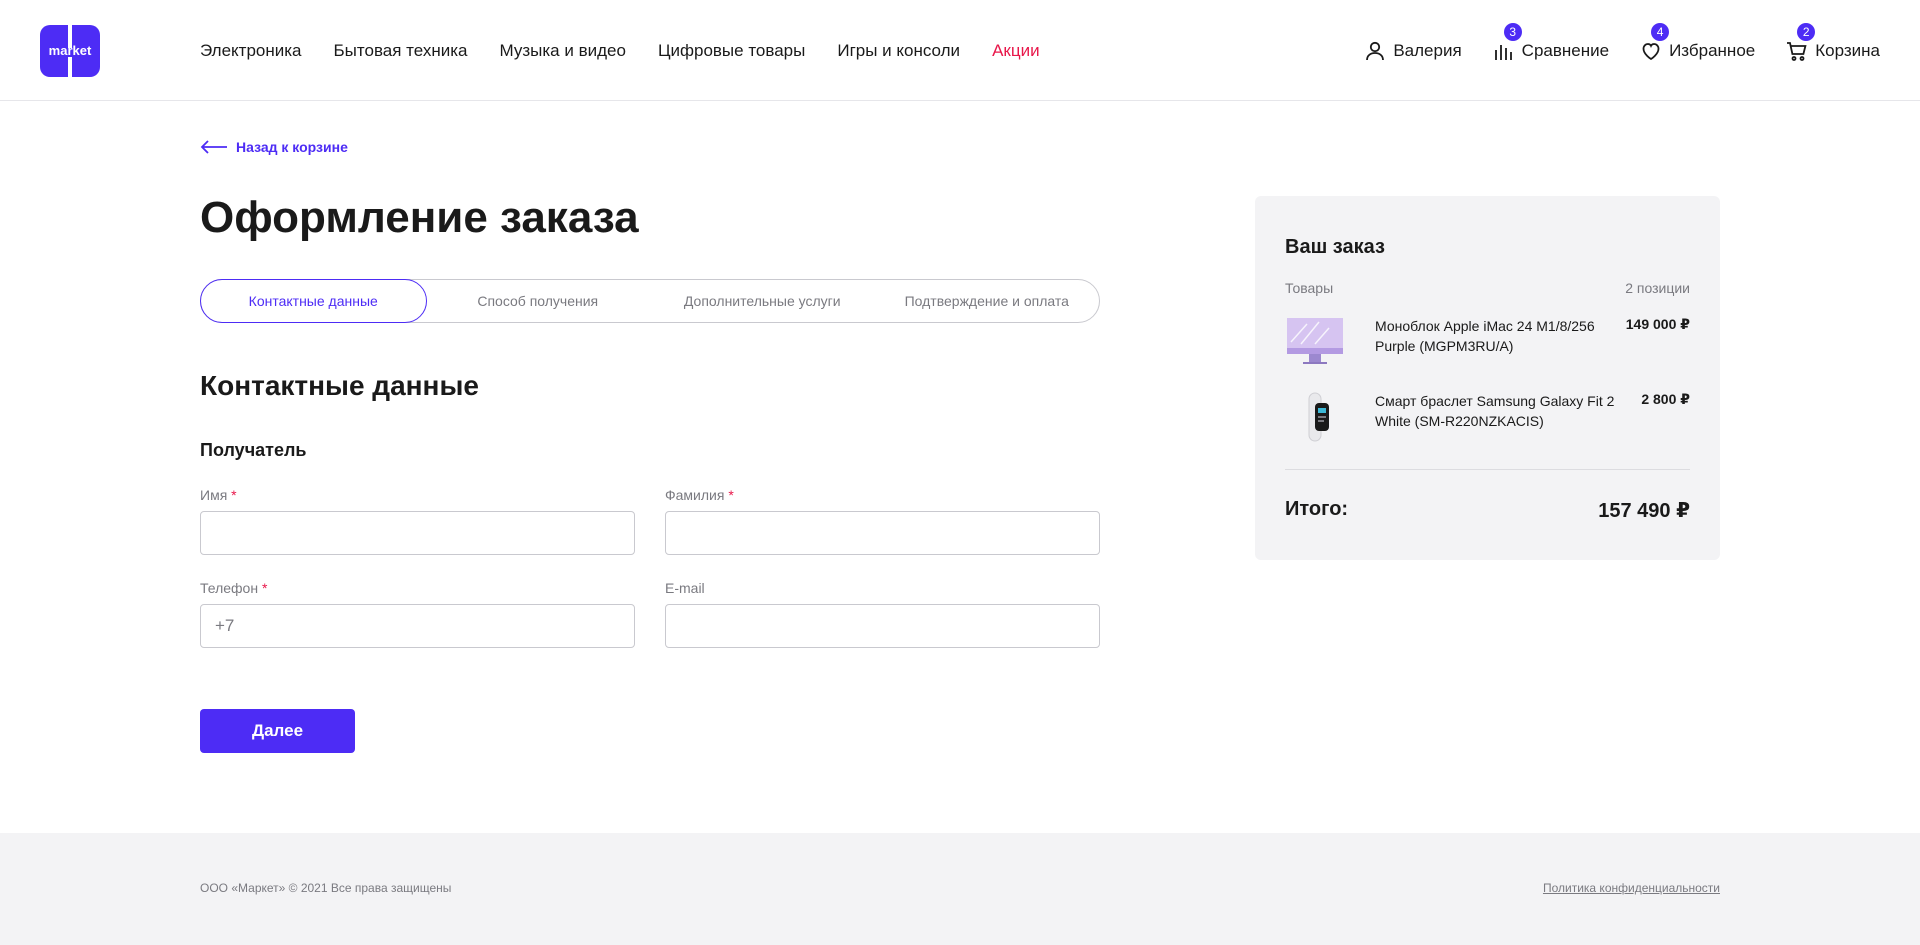  What do you see at coordinates (326, 888) in the screenshot?
I see `copyright-text: ООО «Маркет» © 2021 Все права защищены` at bounding box center [326, 888].